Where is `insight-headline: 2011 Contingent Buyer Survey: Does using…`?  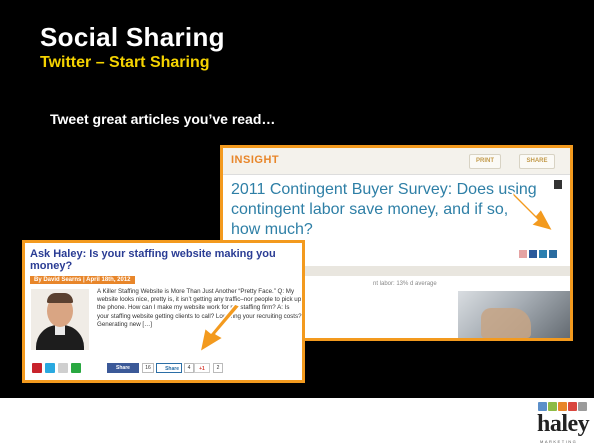
insight-headline: 2011 Contingent Buyer Survey: Does using… is located at coordinates (386, 210).